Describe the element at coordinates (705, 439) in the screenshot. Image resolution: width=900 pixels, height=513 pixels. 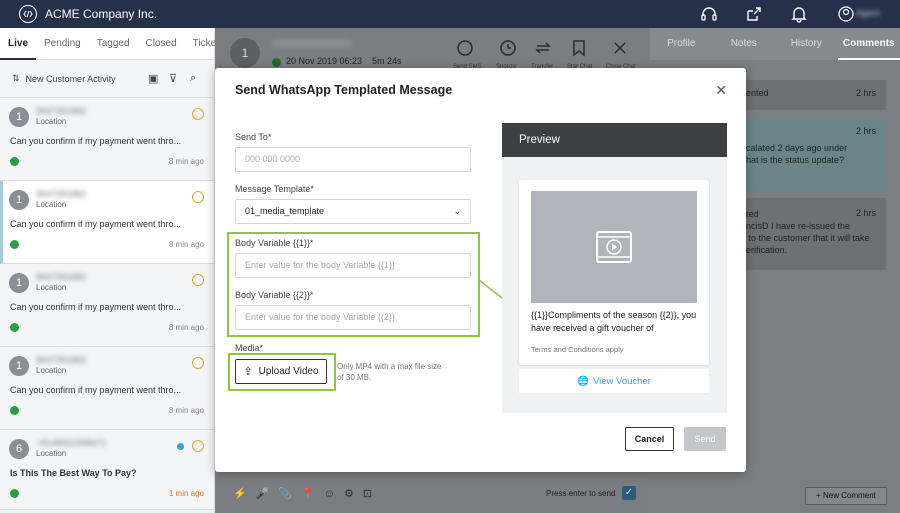
I see `send-button: Send` at that location.